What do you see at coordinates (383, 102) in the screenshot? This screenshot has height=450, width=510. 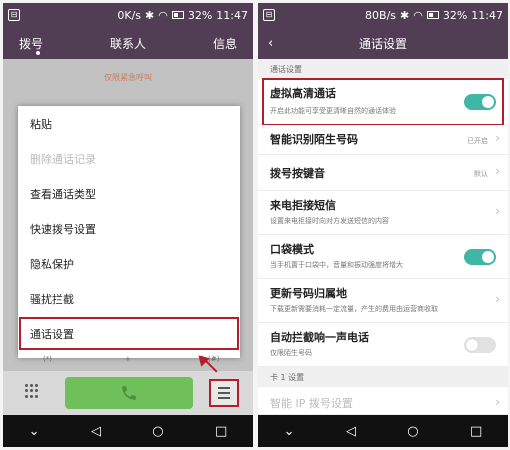 I see `highlight-box` at bounding box center [383, 102].